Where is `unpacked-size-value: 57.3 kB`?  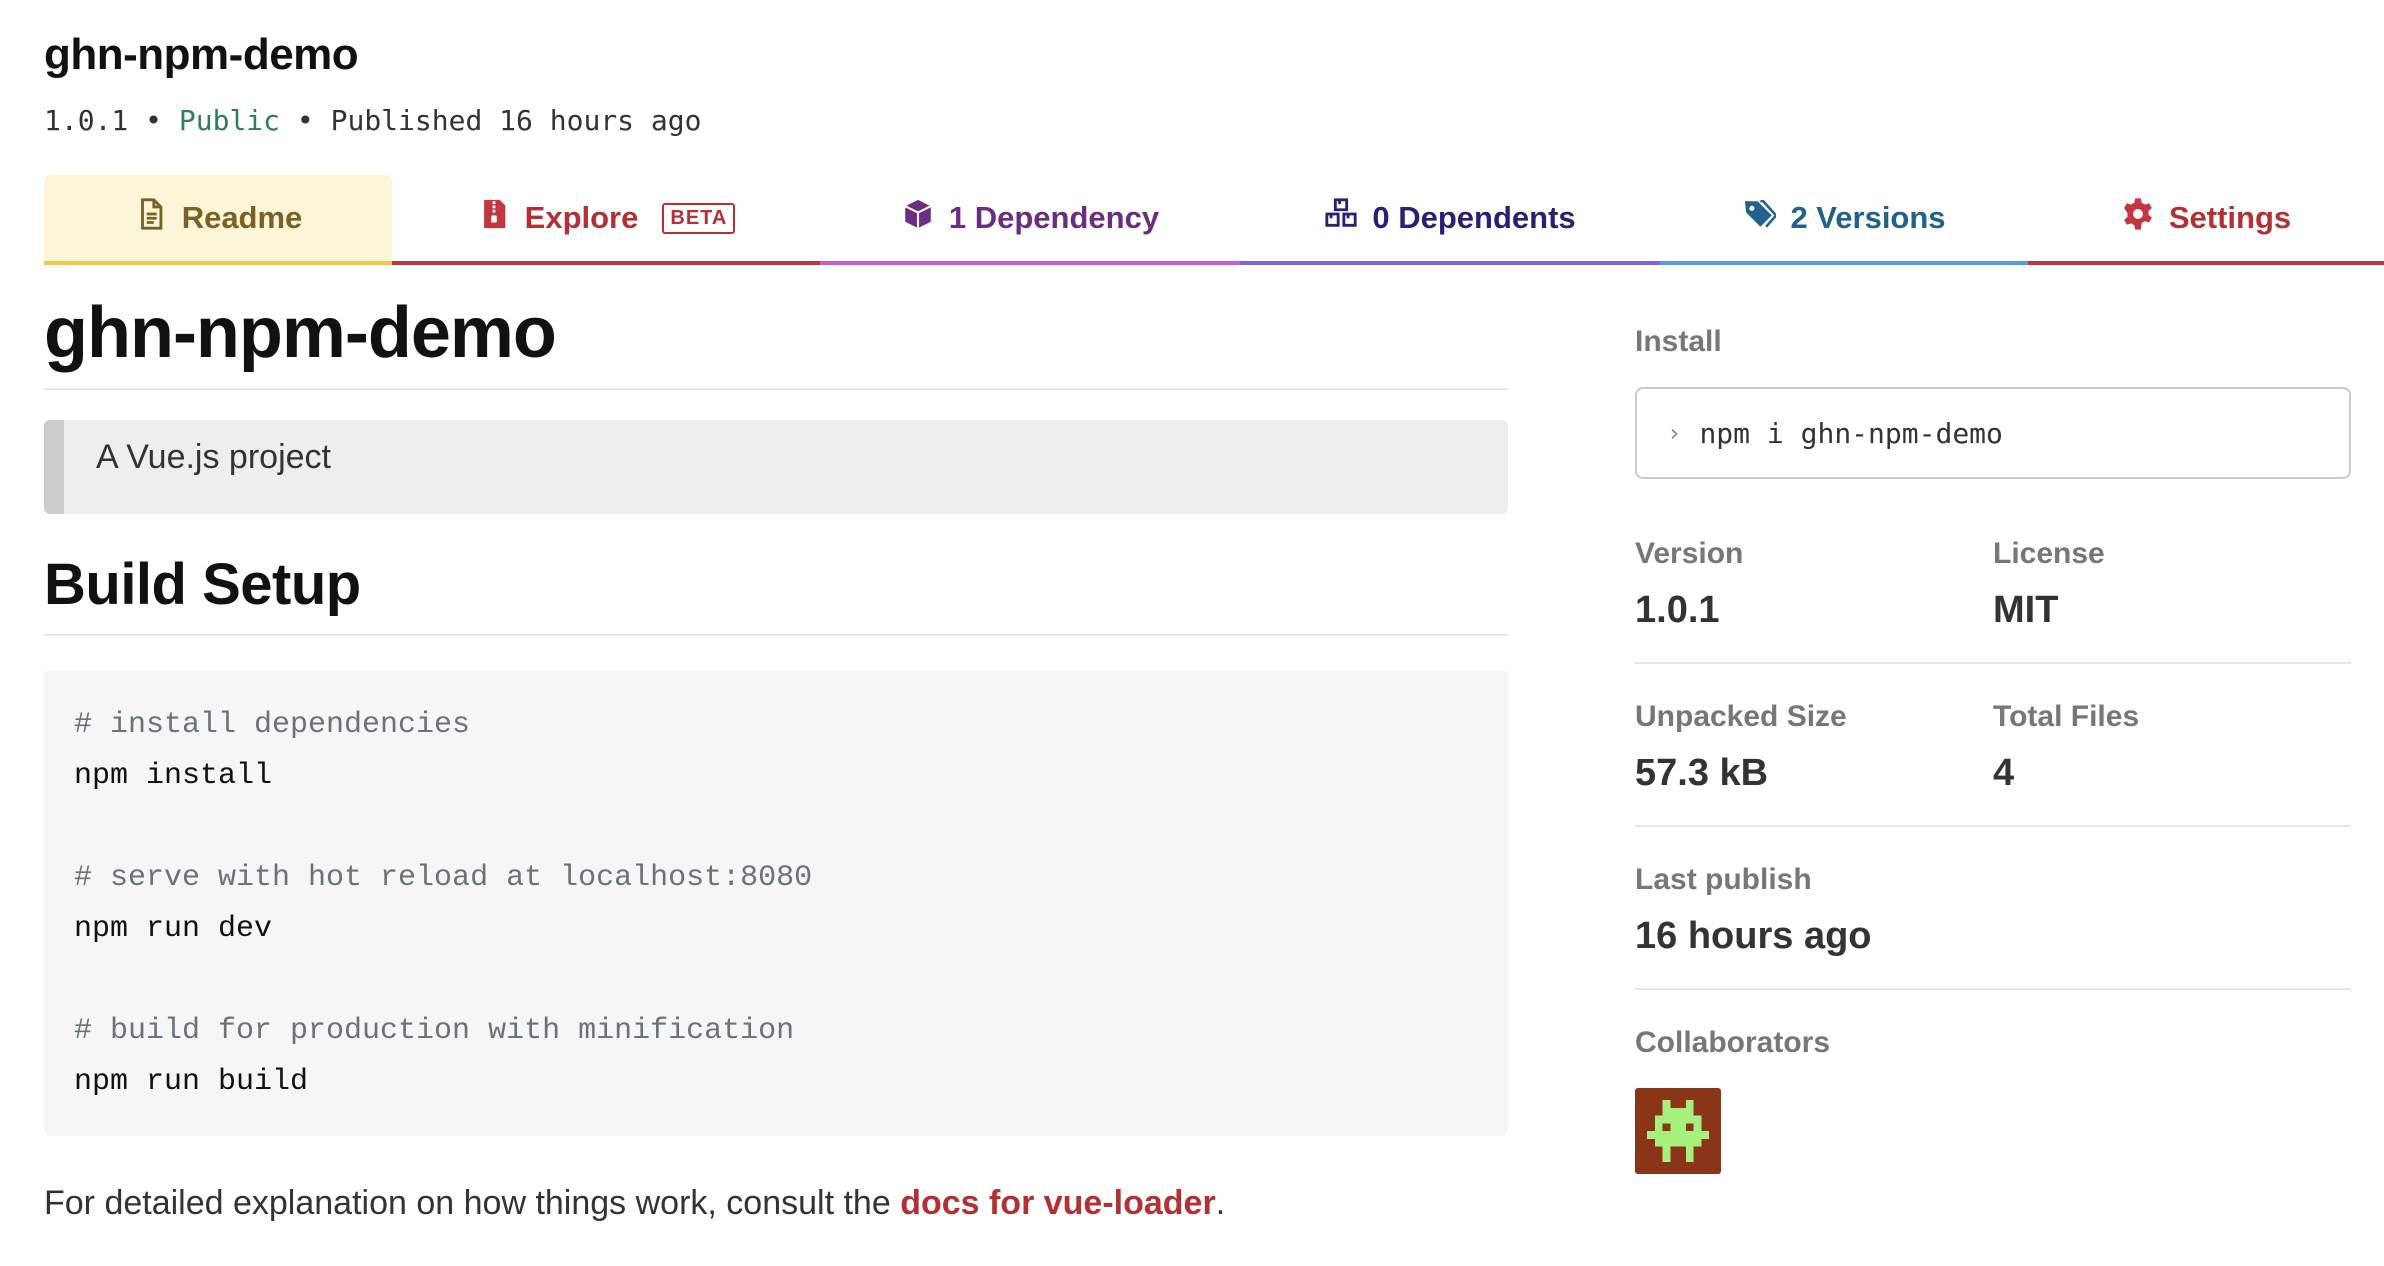
unpacked-size-value: 57.3 kB is located at coordinates (1702, 773).